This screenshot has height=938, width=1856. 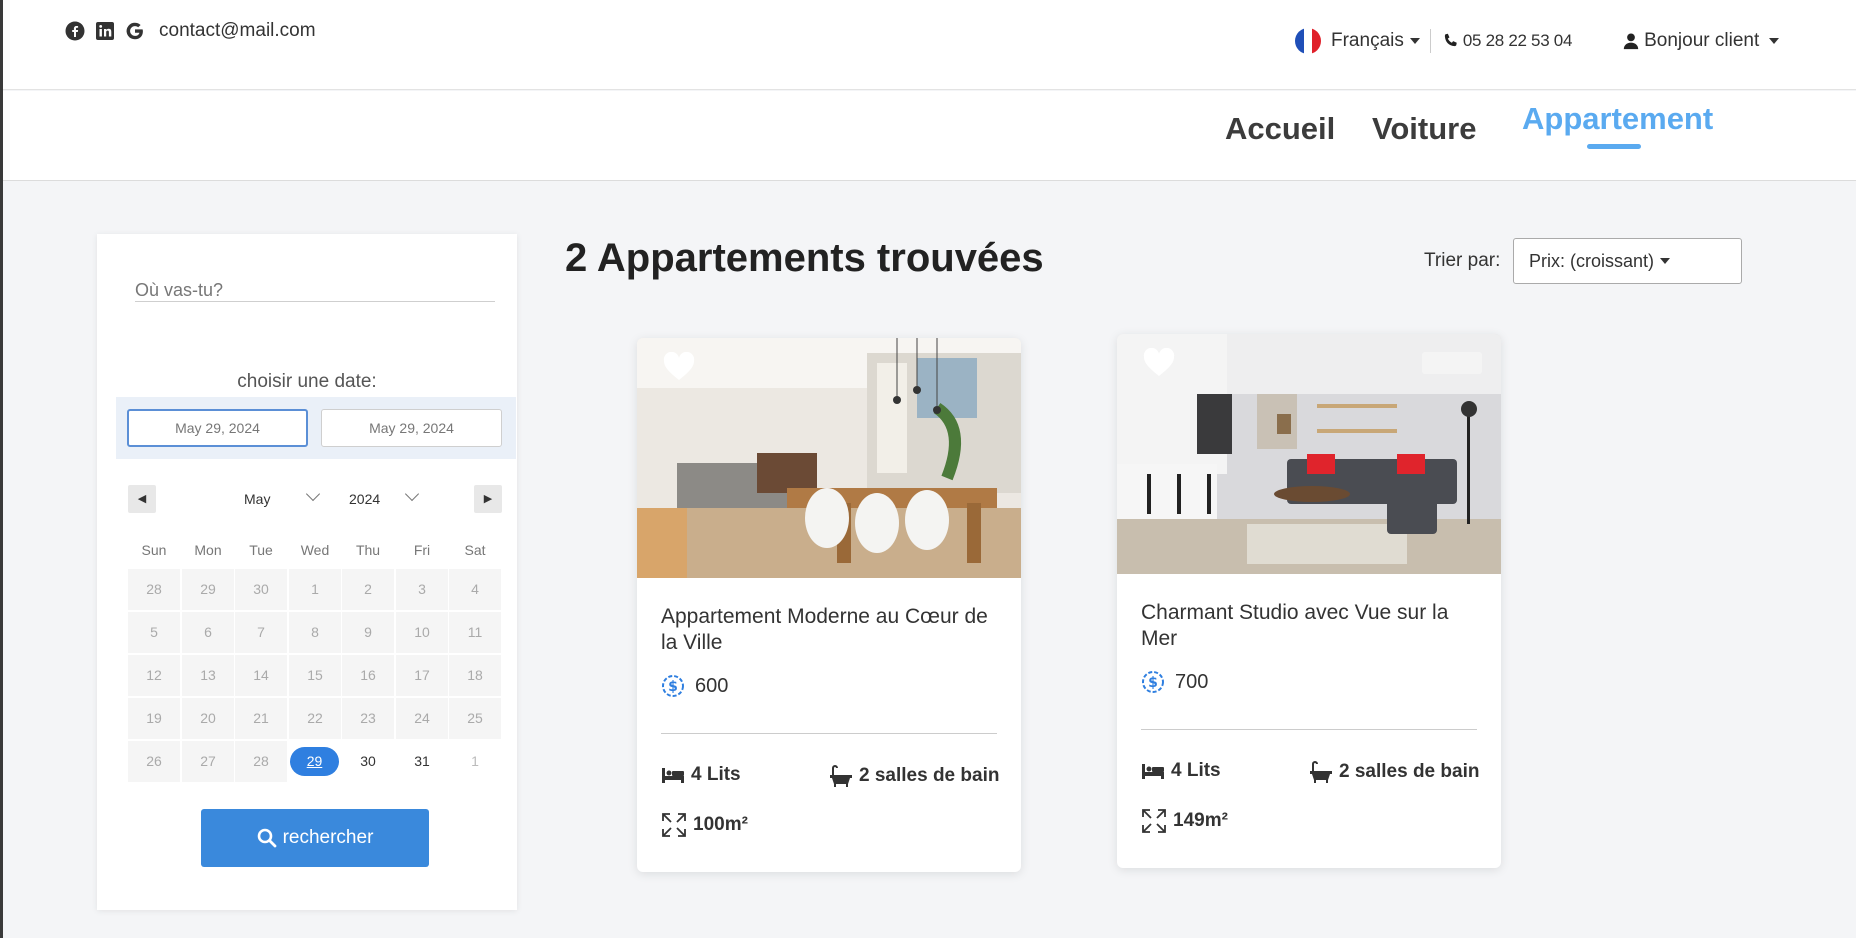 What do you see at coordinates (1424, 129) in the screenshot?
I see `nav-voiture: Voiture` at bounding box center [1424, 129].